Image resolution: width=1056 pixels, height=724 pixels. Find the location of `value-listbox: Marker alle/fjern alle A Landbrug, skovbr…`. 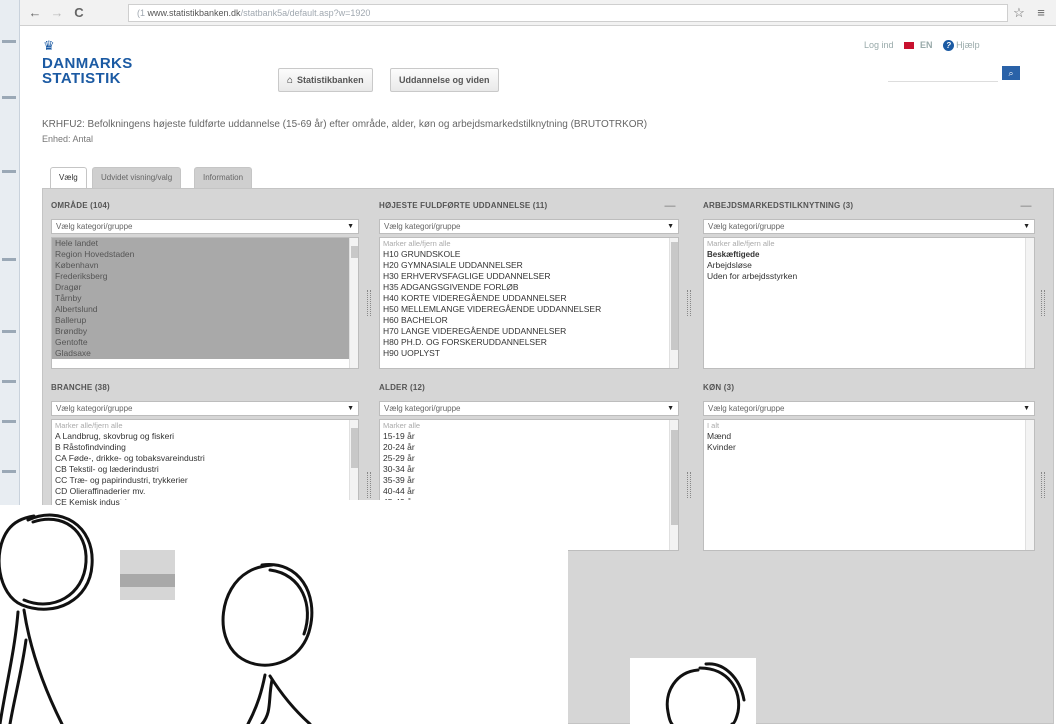

value-listbox: Marker alle/fjern alle A Landbrug, skovbr… is located at coordinates (205, 485).